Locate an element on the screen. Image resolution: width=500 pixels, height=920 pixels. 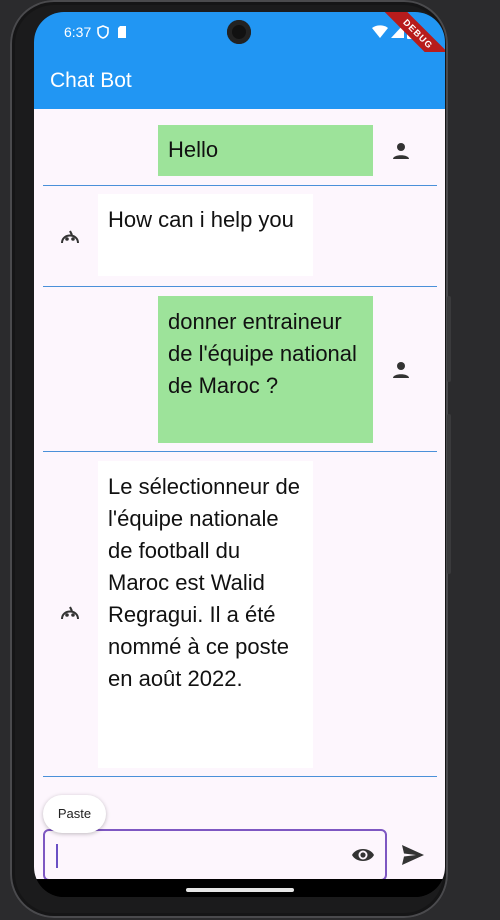
eye-icon is located at coordinates (363, 855).